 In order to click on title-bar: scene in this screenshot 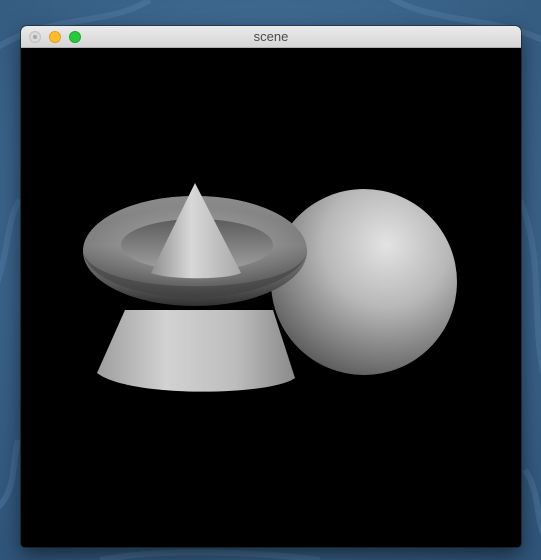, I will do `click(271, 37)`.